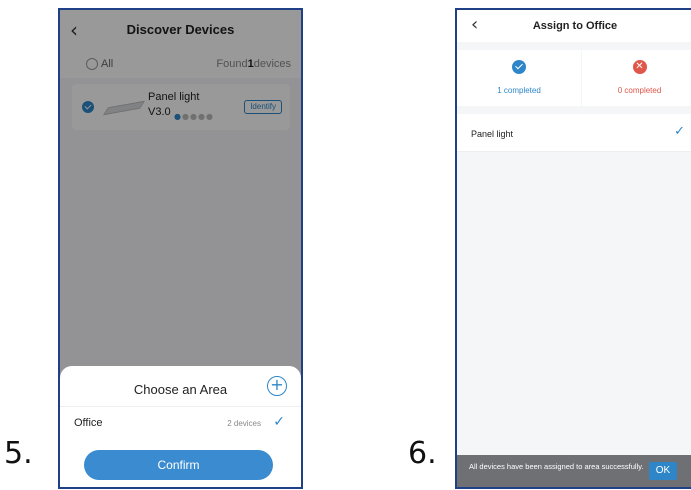 The image size is (691, 490). Describe the element at coordinates (18, 453) in the screenshot. I see `step-number-5: 5.` at that location.